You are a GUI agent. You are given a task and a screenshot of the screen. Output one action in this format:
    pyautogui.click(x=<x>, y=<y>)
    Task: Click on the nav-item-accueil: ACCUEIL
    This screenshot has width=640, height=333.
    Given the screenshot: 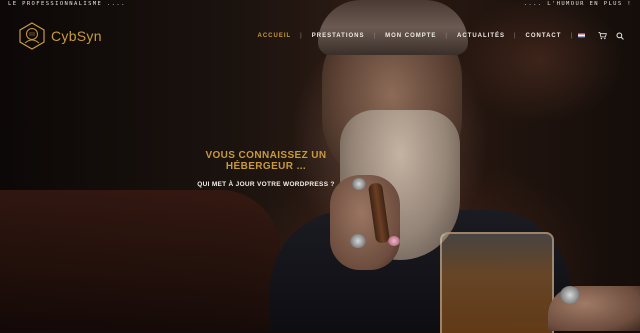 What is the action you would take?
    pyautogui.click(x=275, y=36)
    